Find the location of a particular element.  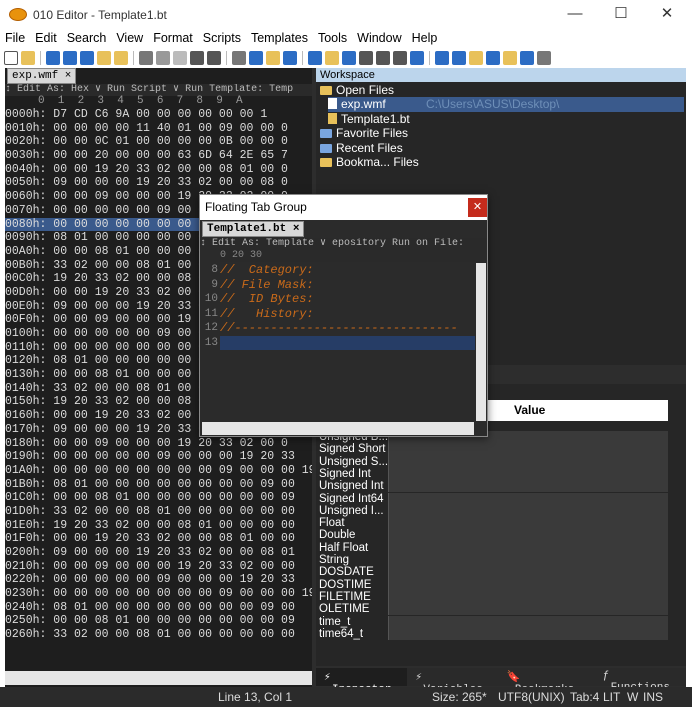

code-line: // File Mask: is located at coordinates (347, 285).